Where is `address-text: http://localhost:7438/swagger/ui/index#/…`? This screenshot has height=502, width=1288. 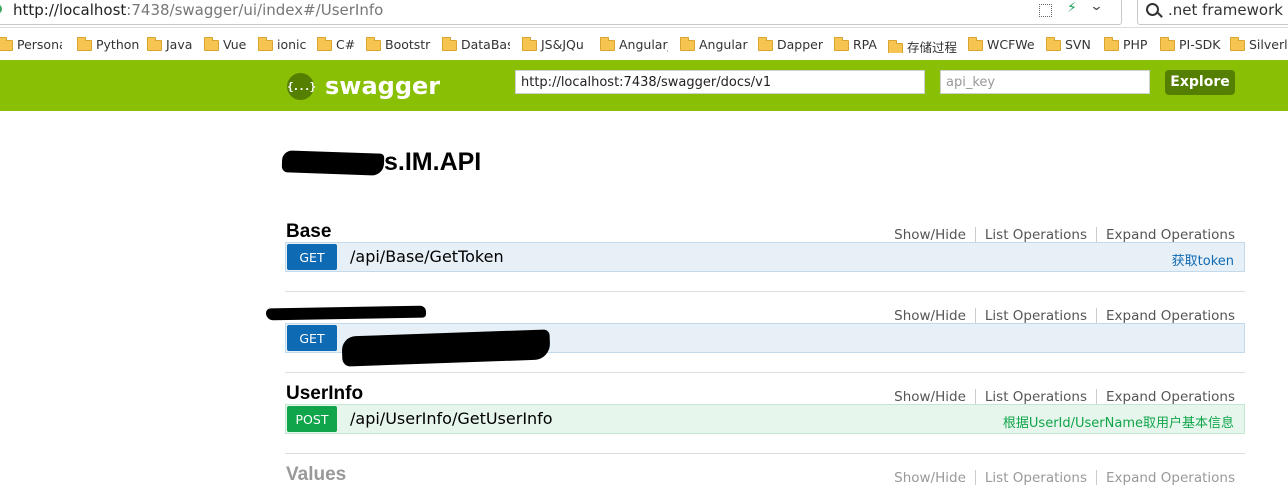 address-text: http://localhost:7438/swagger/ui/index#/… is located at coordinates (198, 10).